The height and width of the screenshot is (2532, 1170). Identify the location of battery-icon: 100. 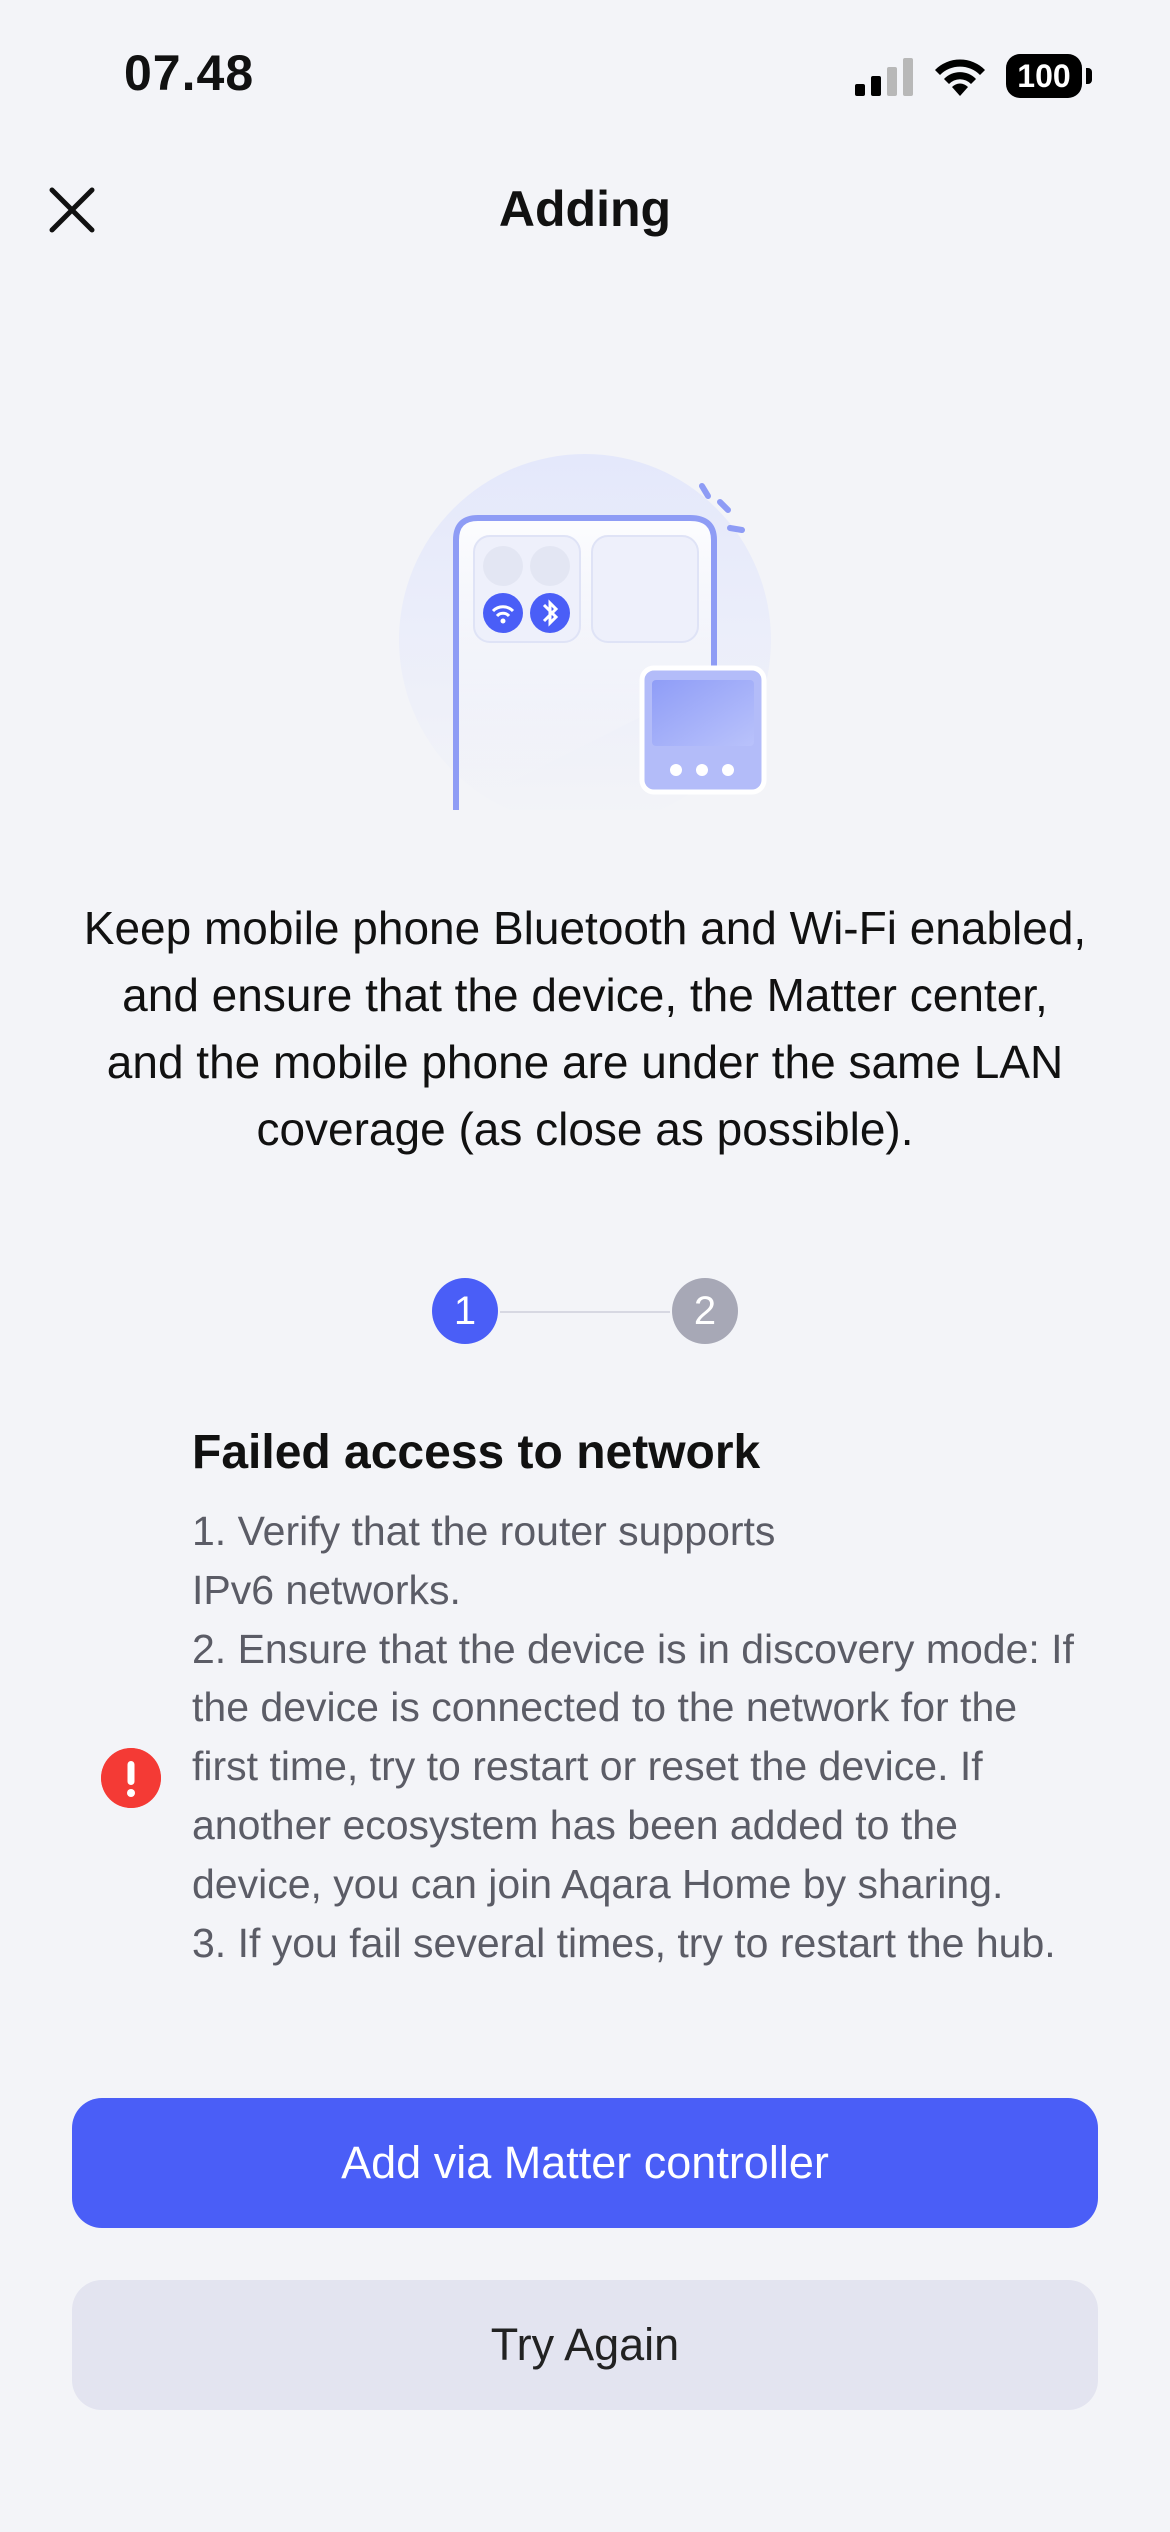
(1049, 76).